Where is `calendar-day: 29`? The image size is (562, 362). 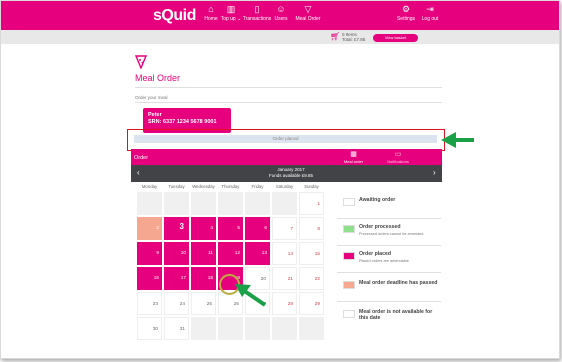 calendar-day: 29 is located at coordinates (311, 303).